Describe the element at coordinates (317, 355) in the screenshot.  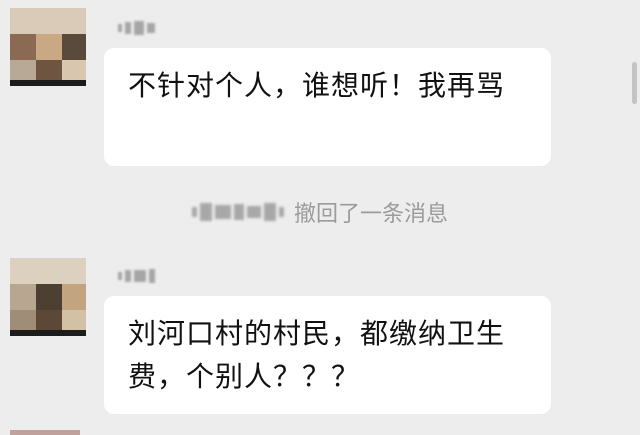
I see `message-text: 刘河口村的村民，都缴纳卫生费，个别人？？？` at that location.